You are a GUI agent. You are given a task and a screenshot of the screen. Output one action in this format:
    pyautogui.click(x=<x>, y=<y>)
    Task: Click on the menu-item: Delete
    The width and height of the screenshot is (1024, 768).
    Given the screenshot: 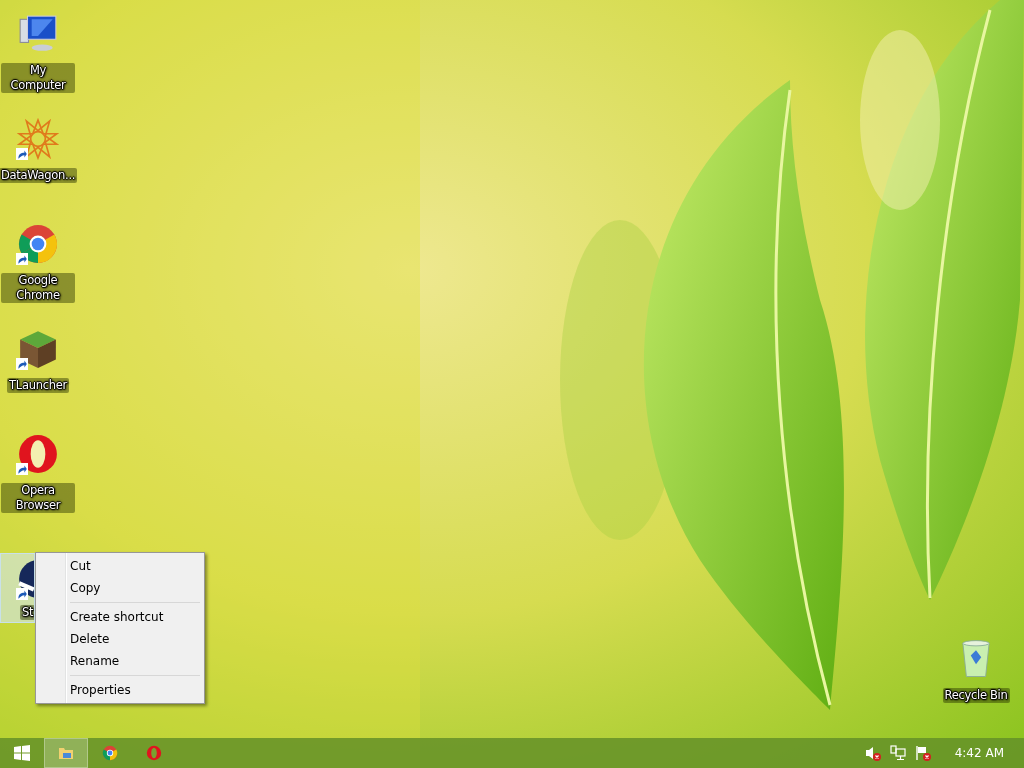 What is the action you would take?
    pyautogui.click(x=120, y=639)
    